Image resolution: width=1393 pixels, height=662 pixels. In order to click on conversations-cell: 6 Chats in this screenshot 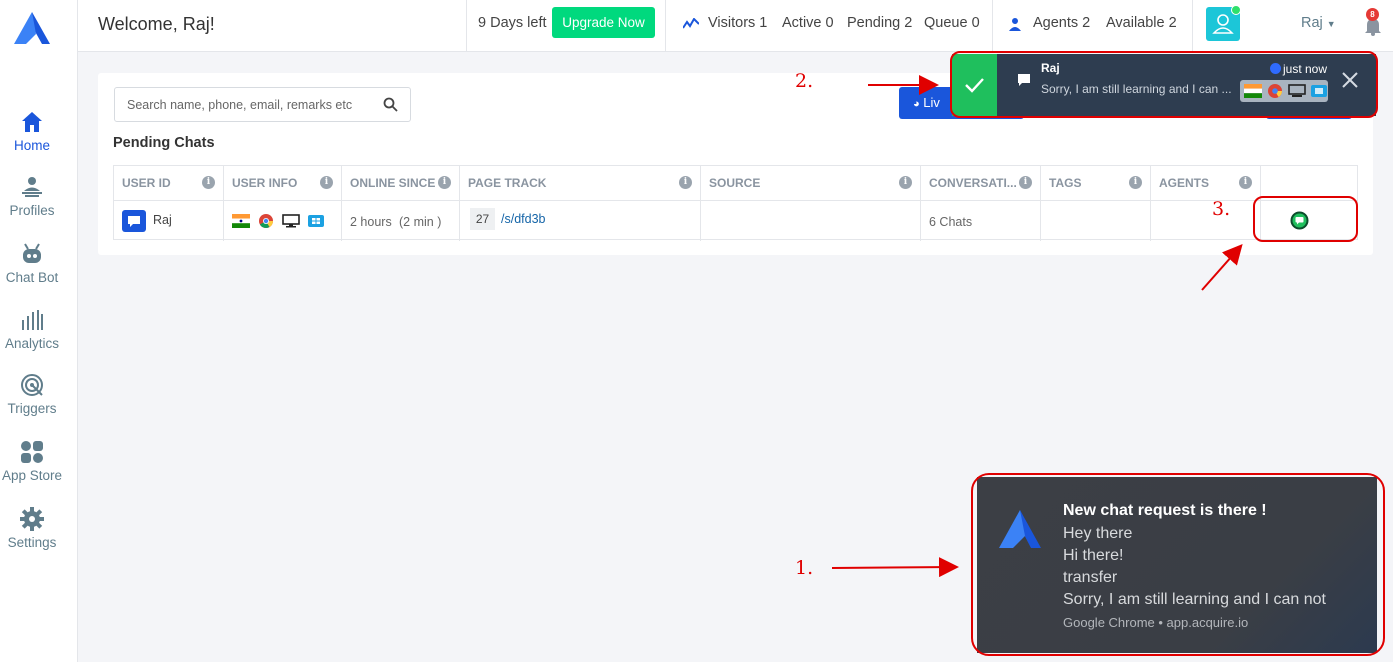, I will do `click(981, 221)`.